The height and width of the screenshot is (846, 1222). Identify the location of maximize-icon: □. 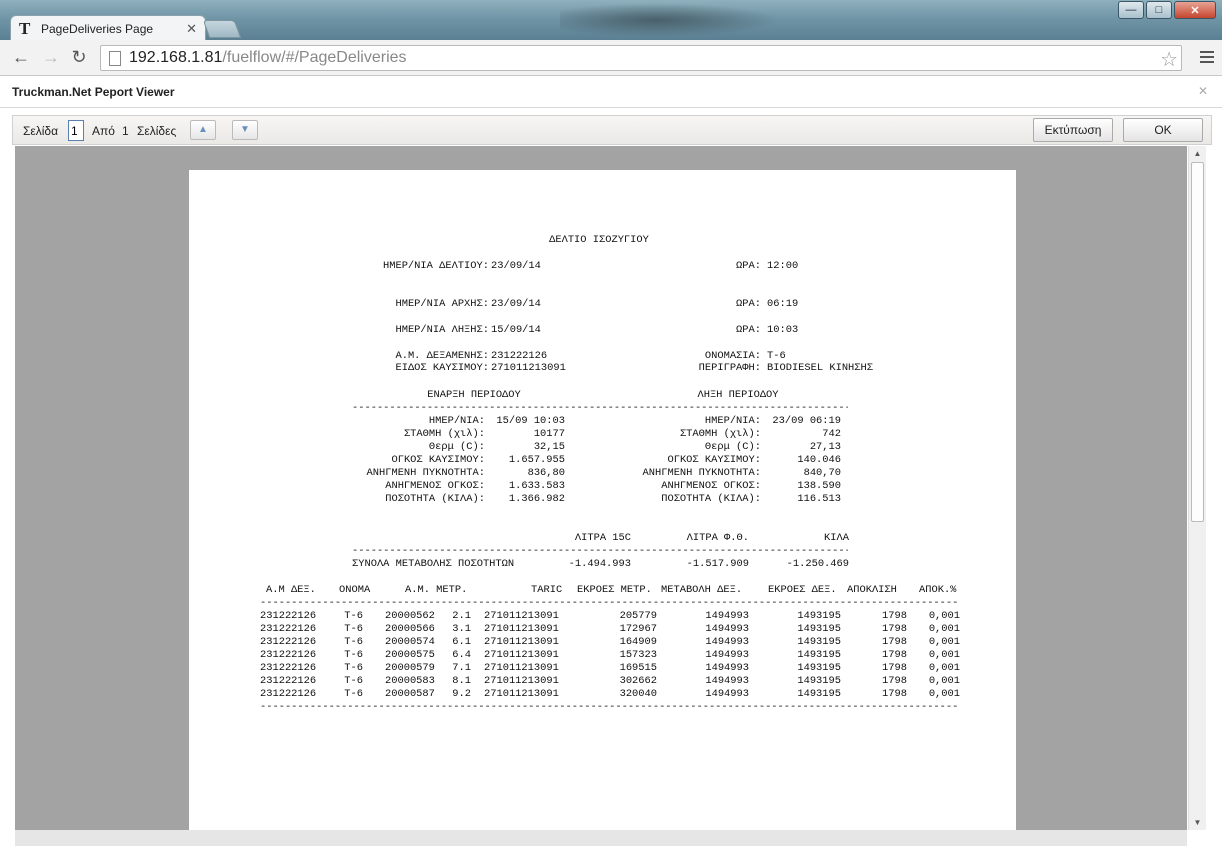
(1159, 10).